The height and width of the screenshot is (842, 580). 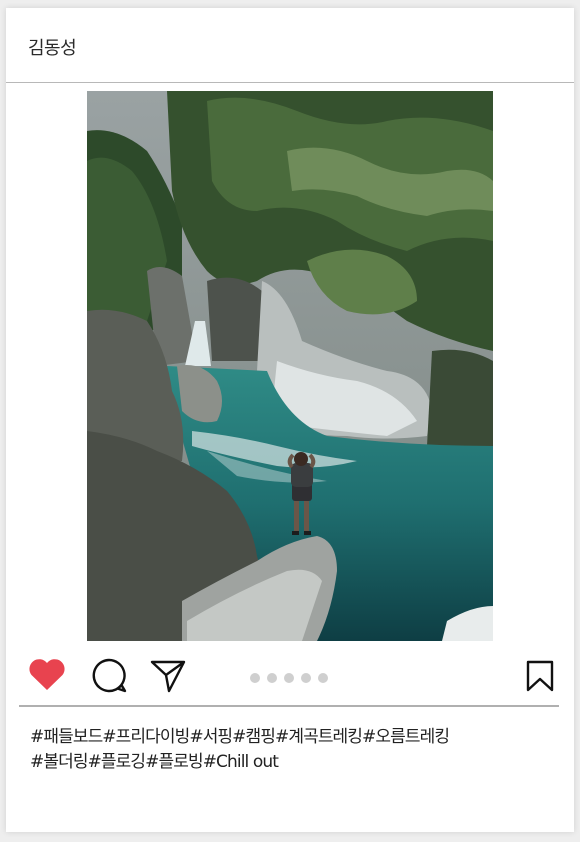 What do you see at coordinates (540, 676) in the screenshot?
I see `bookmark-icon` at bounding box center [540, 676].